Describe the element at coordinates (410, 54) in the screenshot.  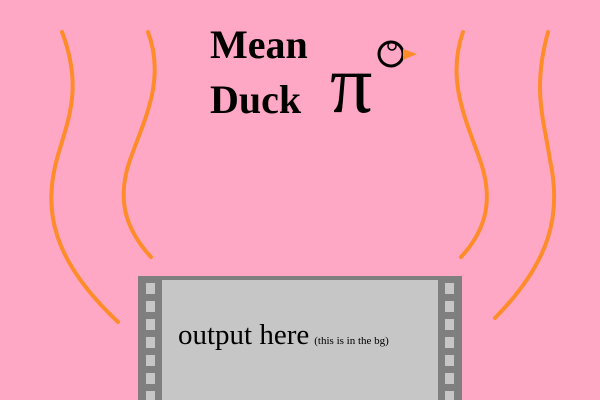
I see `duck-beak-icon` at that location.